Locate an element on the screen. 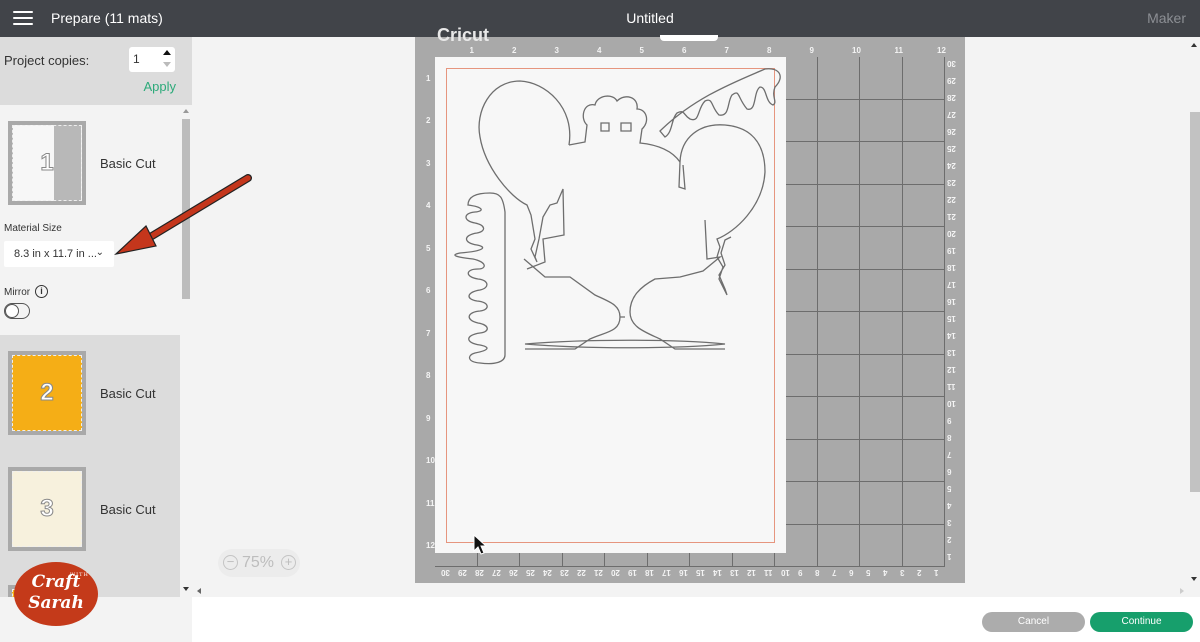  canvas-vertical-scrollbar is located at coordinates (1194, 311).